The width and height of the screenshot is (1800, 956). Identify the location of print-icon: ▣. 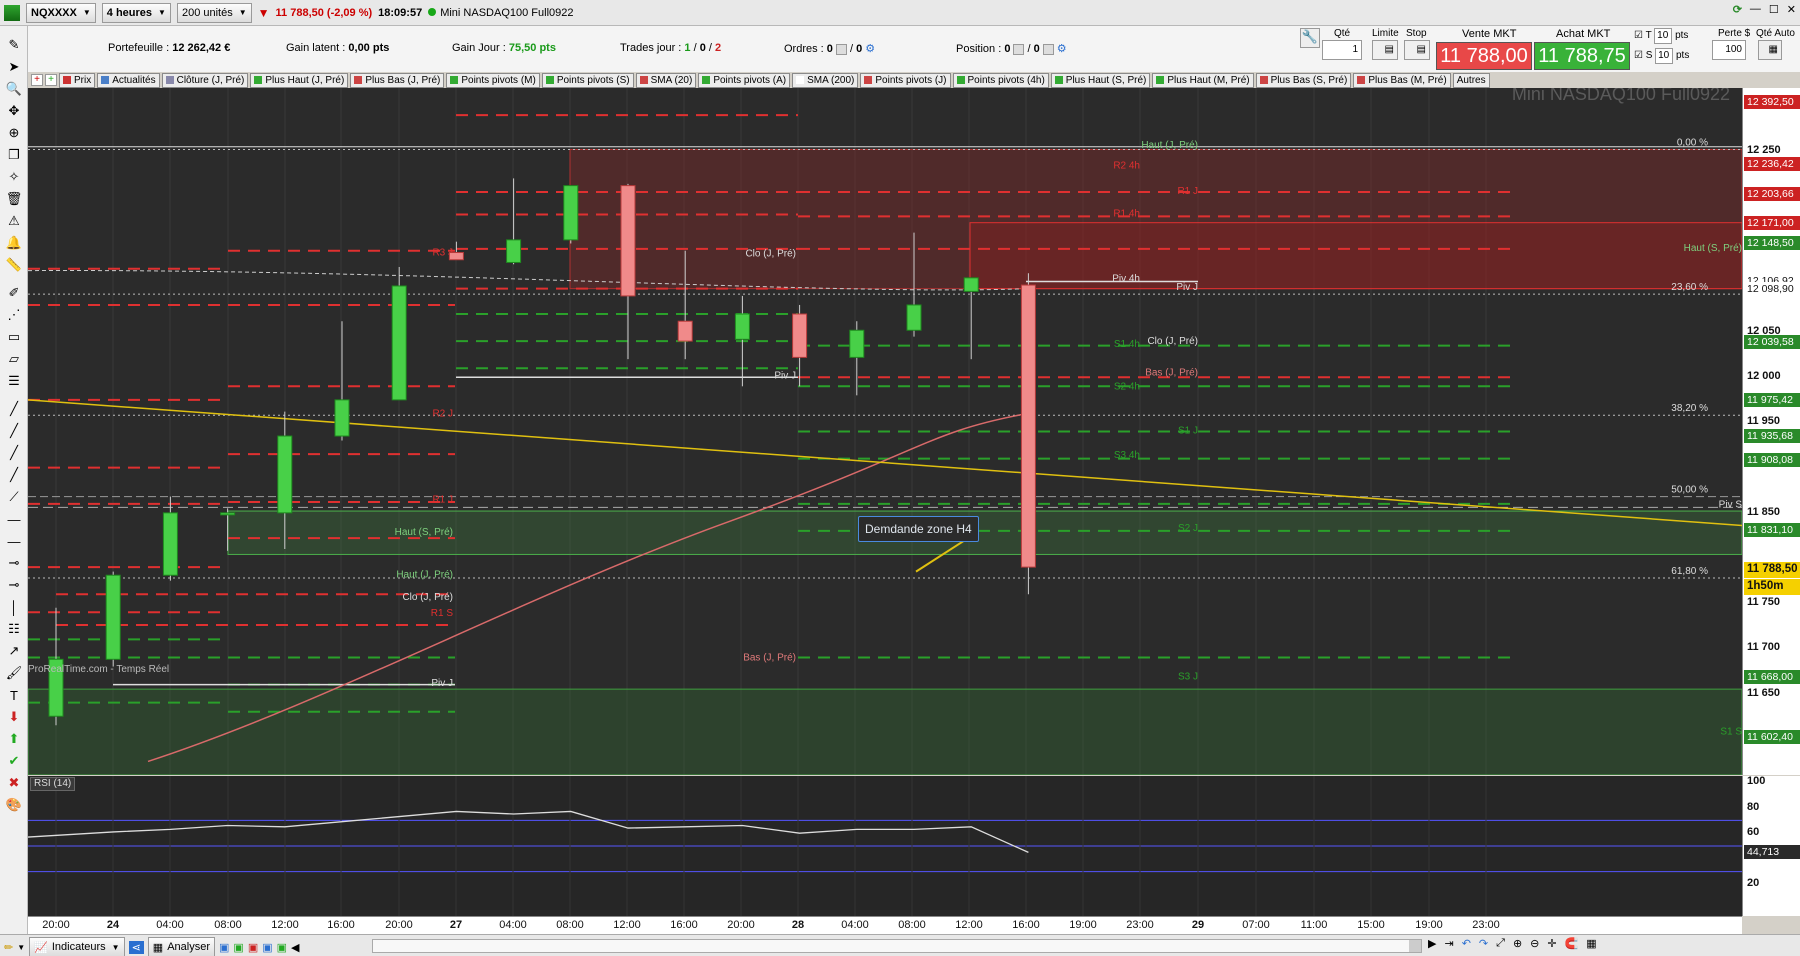
(253, 947).